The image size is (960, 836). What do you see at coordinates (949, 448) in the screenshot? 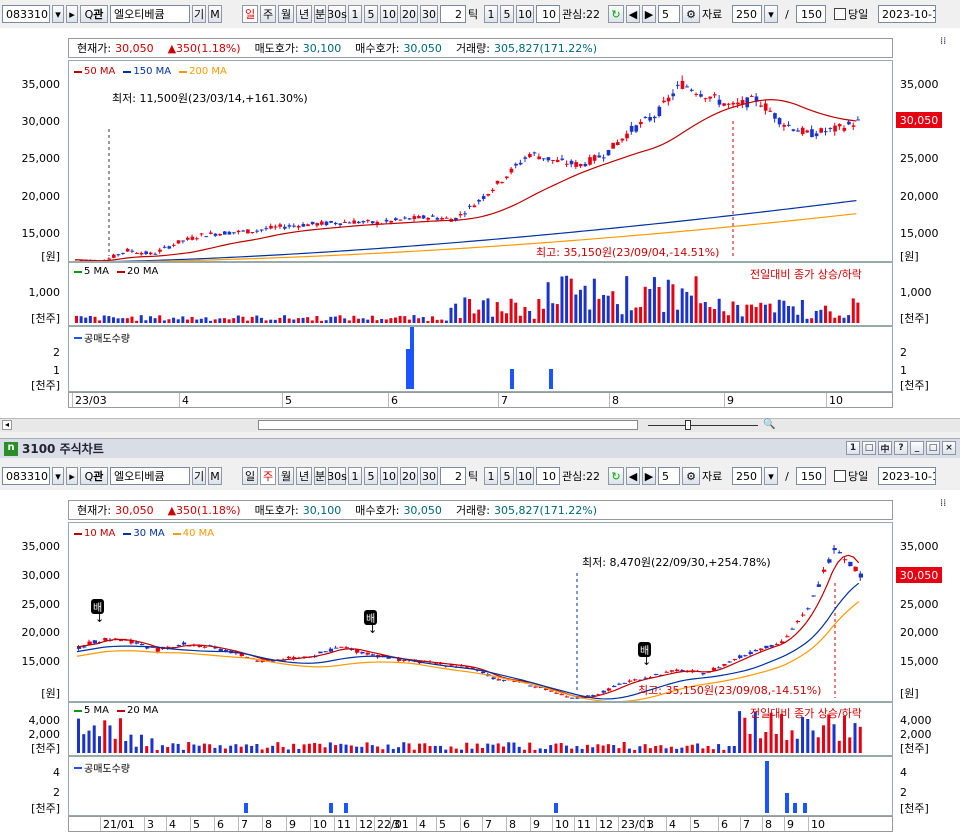
I see `close-button: ×` at bounding box center [949, 448].